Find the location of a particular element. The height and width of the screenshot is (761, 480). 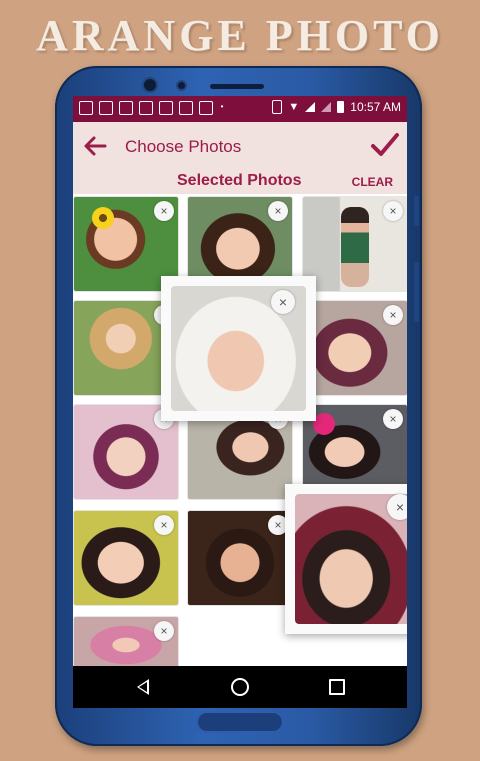

image-icon is located at coordinates (146, 108).